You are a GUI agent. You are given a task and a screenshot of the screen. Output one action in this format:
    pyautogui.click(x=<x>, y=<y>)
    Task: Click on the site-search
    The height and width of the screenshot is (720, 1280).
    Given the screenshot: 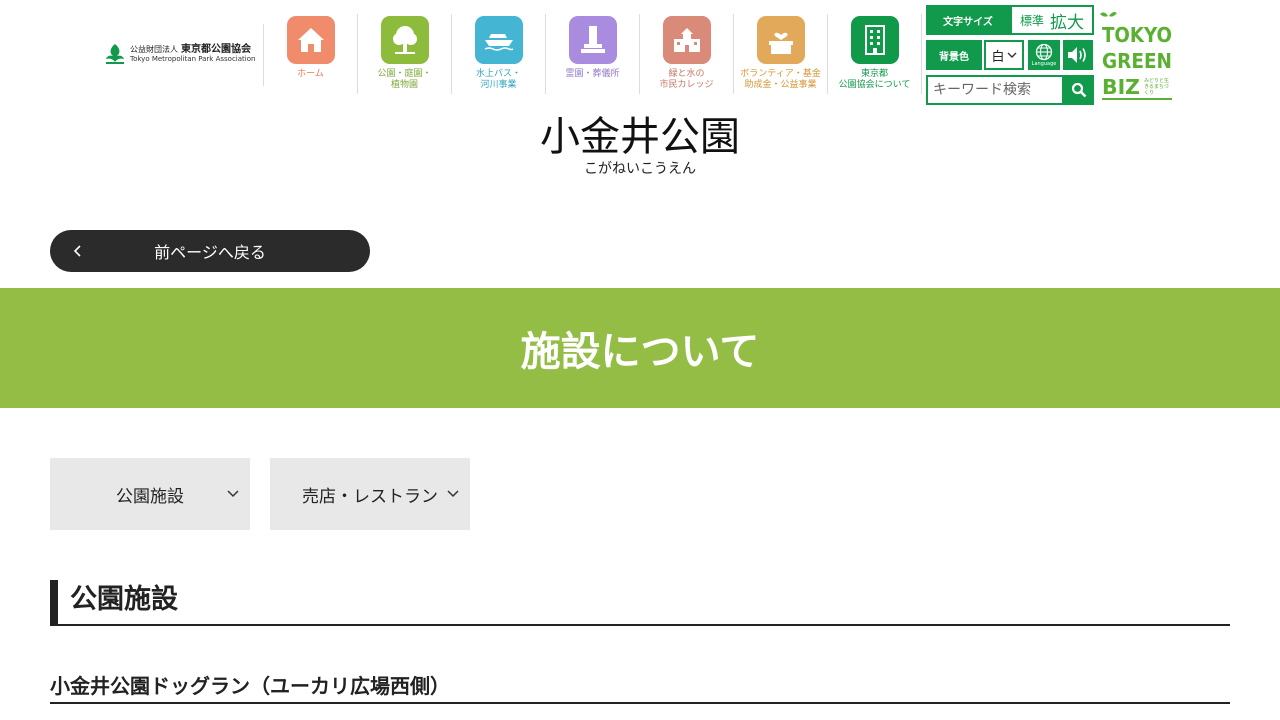 What is the action you would take?
    pyautogui.click(x=1010, y=90)
    